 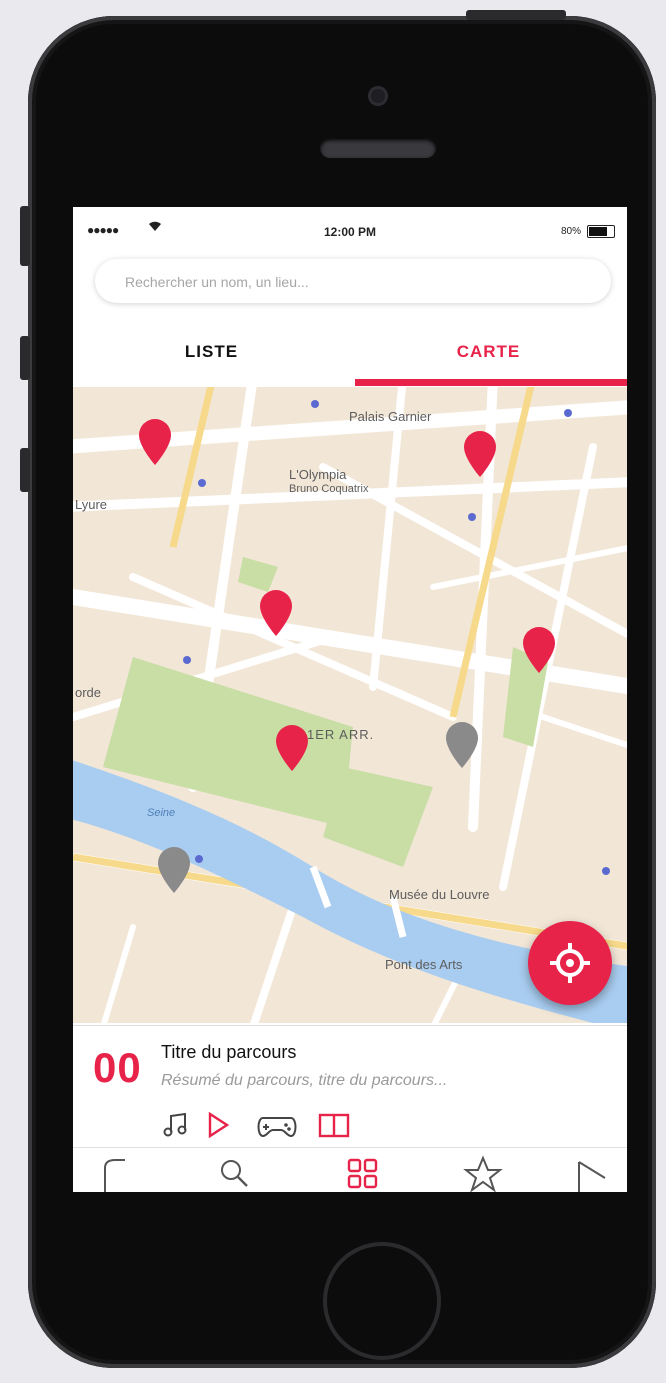 What do you see at coordinates (350, 232) in the screenshot?
I see `status-time: 12:00 PM` at bounding box center [350, 232].